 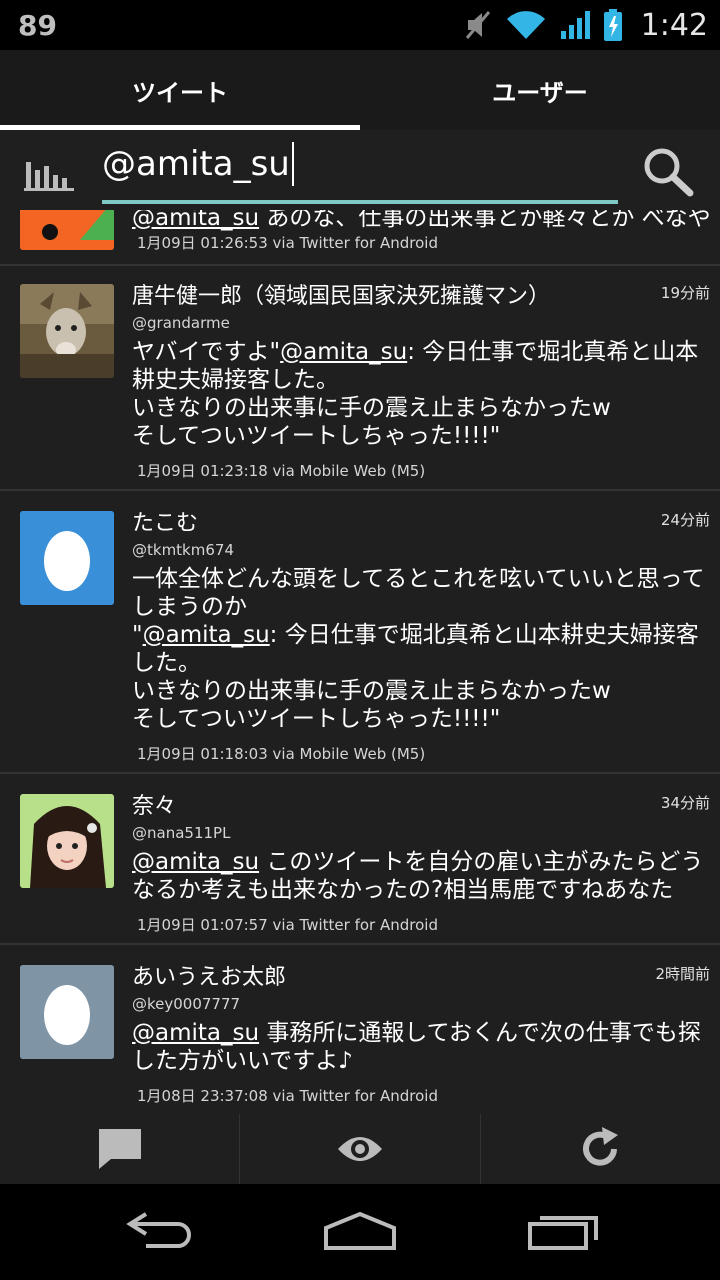 I want to click on mute-icon, so click(x=477, y=25).